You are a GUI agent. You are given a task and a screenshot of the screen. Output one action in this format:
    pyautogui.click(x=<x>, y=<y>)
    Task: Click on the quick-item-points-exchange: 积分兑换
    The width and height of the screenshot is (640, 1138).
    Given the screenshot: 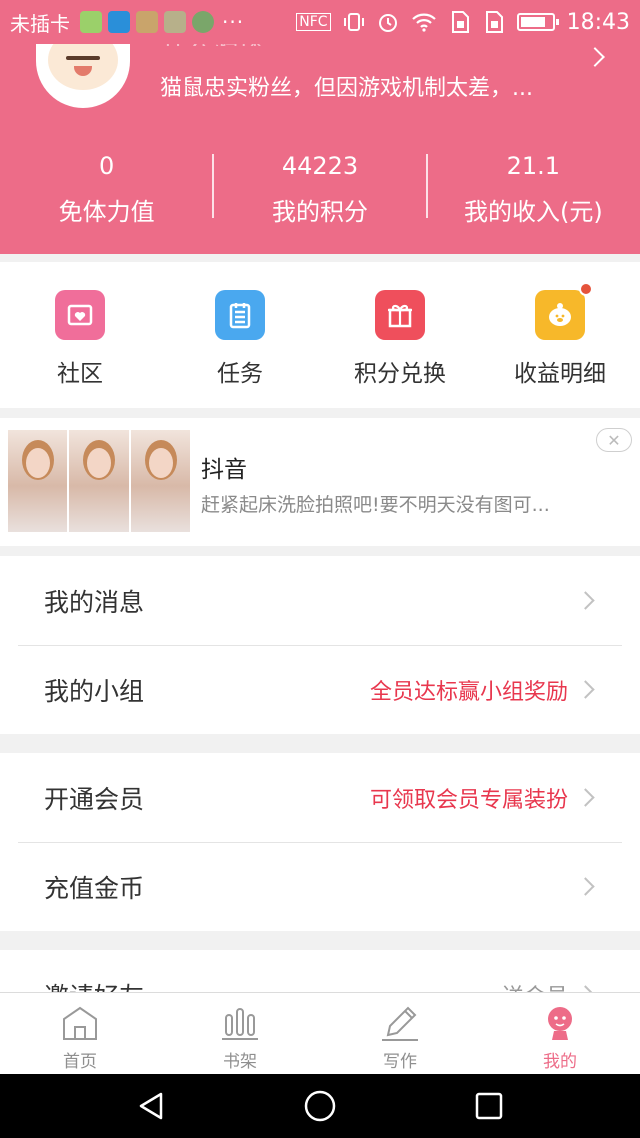 What is the action you would take?
    pyautogui.click(x=400, y=335)
    